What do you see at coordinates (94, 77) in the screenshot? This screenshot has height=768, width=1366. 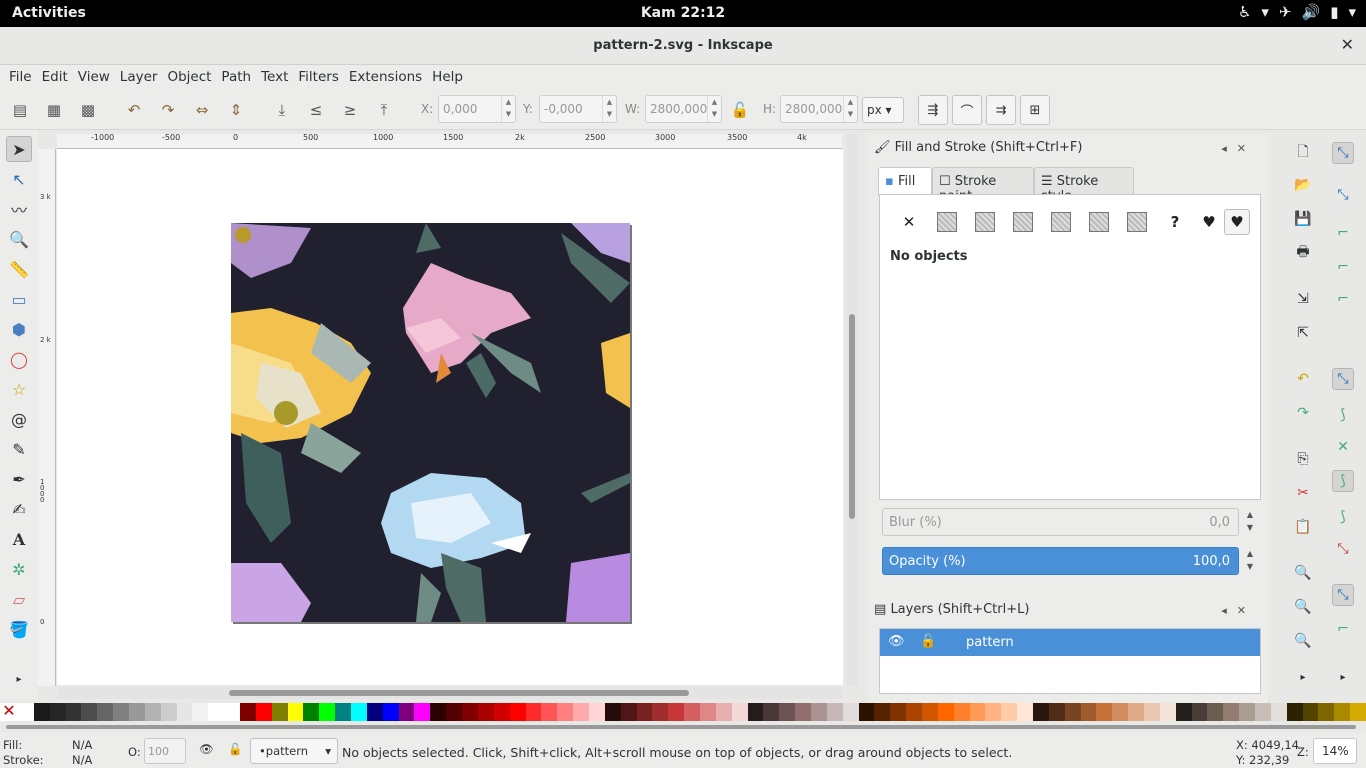 I see `menu-view: View` at bounding box center [94, 77].